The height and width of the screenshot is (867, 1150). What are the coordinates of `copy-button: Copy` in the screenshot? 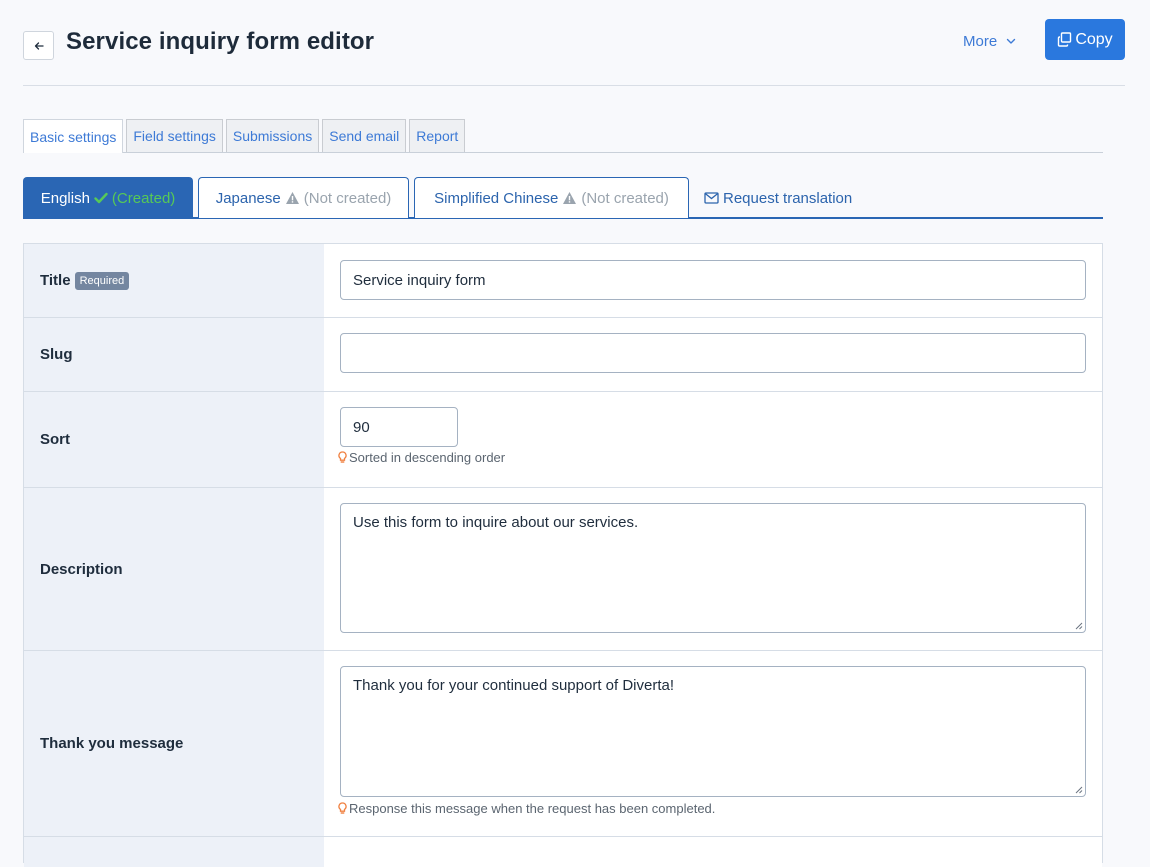 It's located at (1085, 39).